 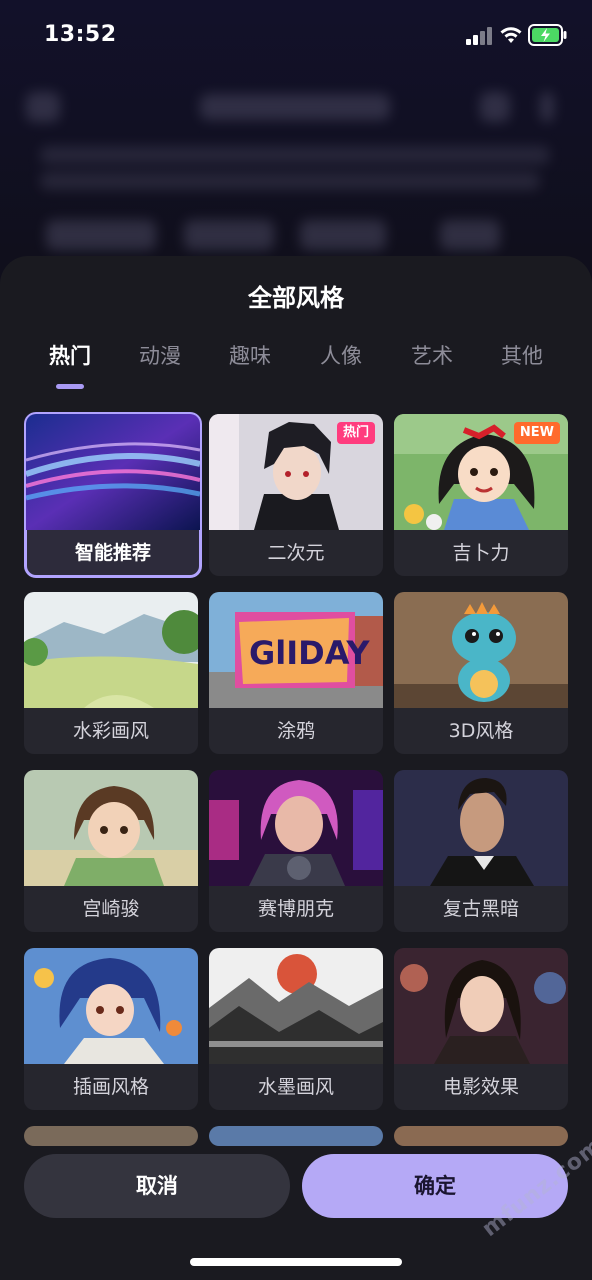 I want to click on style-card-illustration: 插画风格, so click(x=111, y=1029).